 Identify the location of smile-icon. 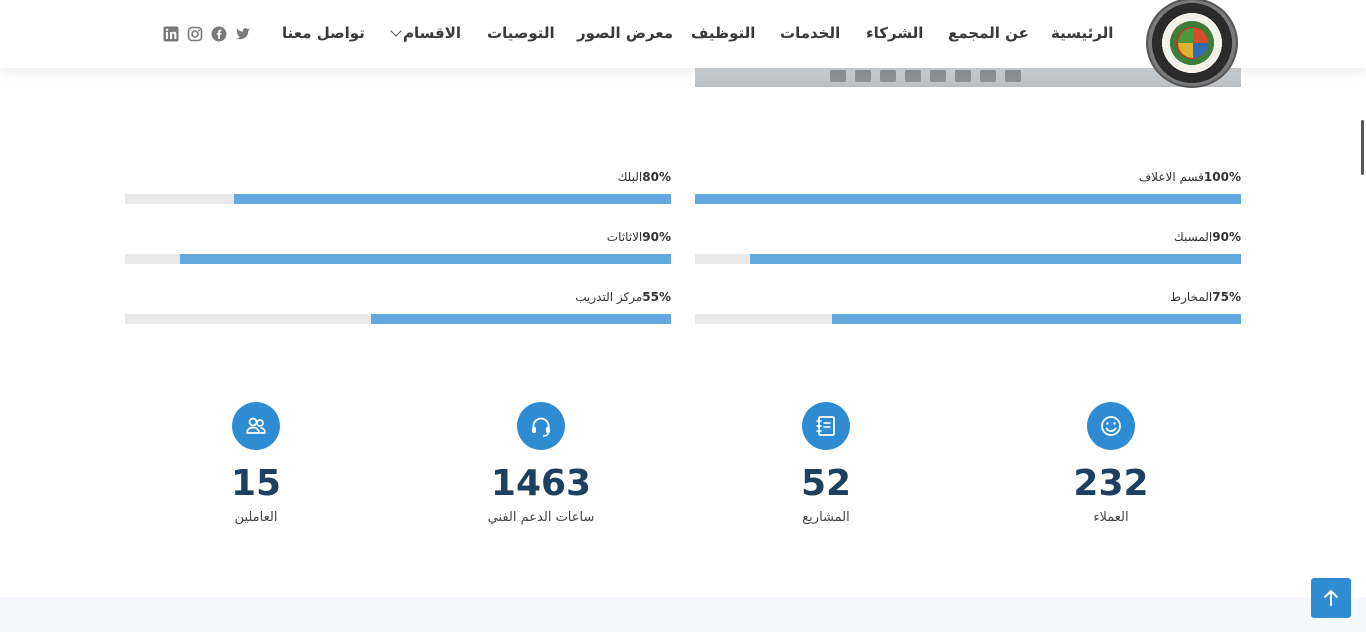
(1111, 426).